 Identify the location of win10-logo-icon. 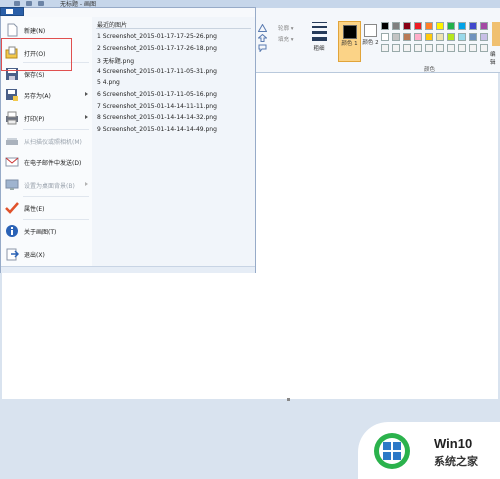
(392, 451).